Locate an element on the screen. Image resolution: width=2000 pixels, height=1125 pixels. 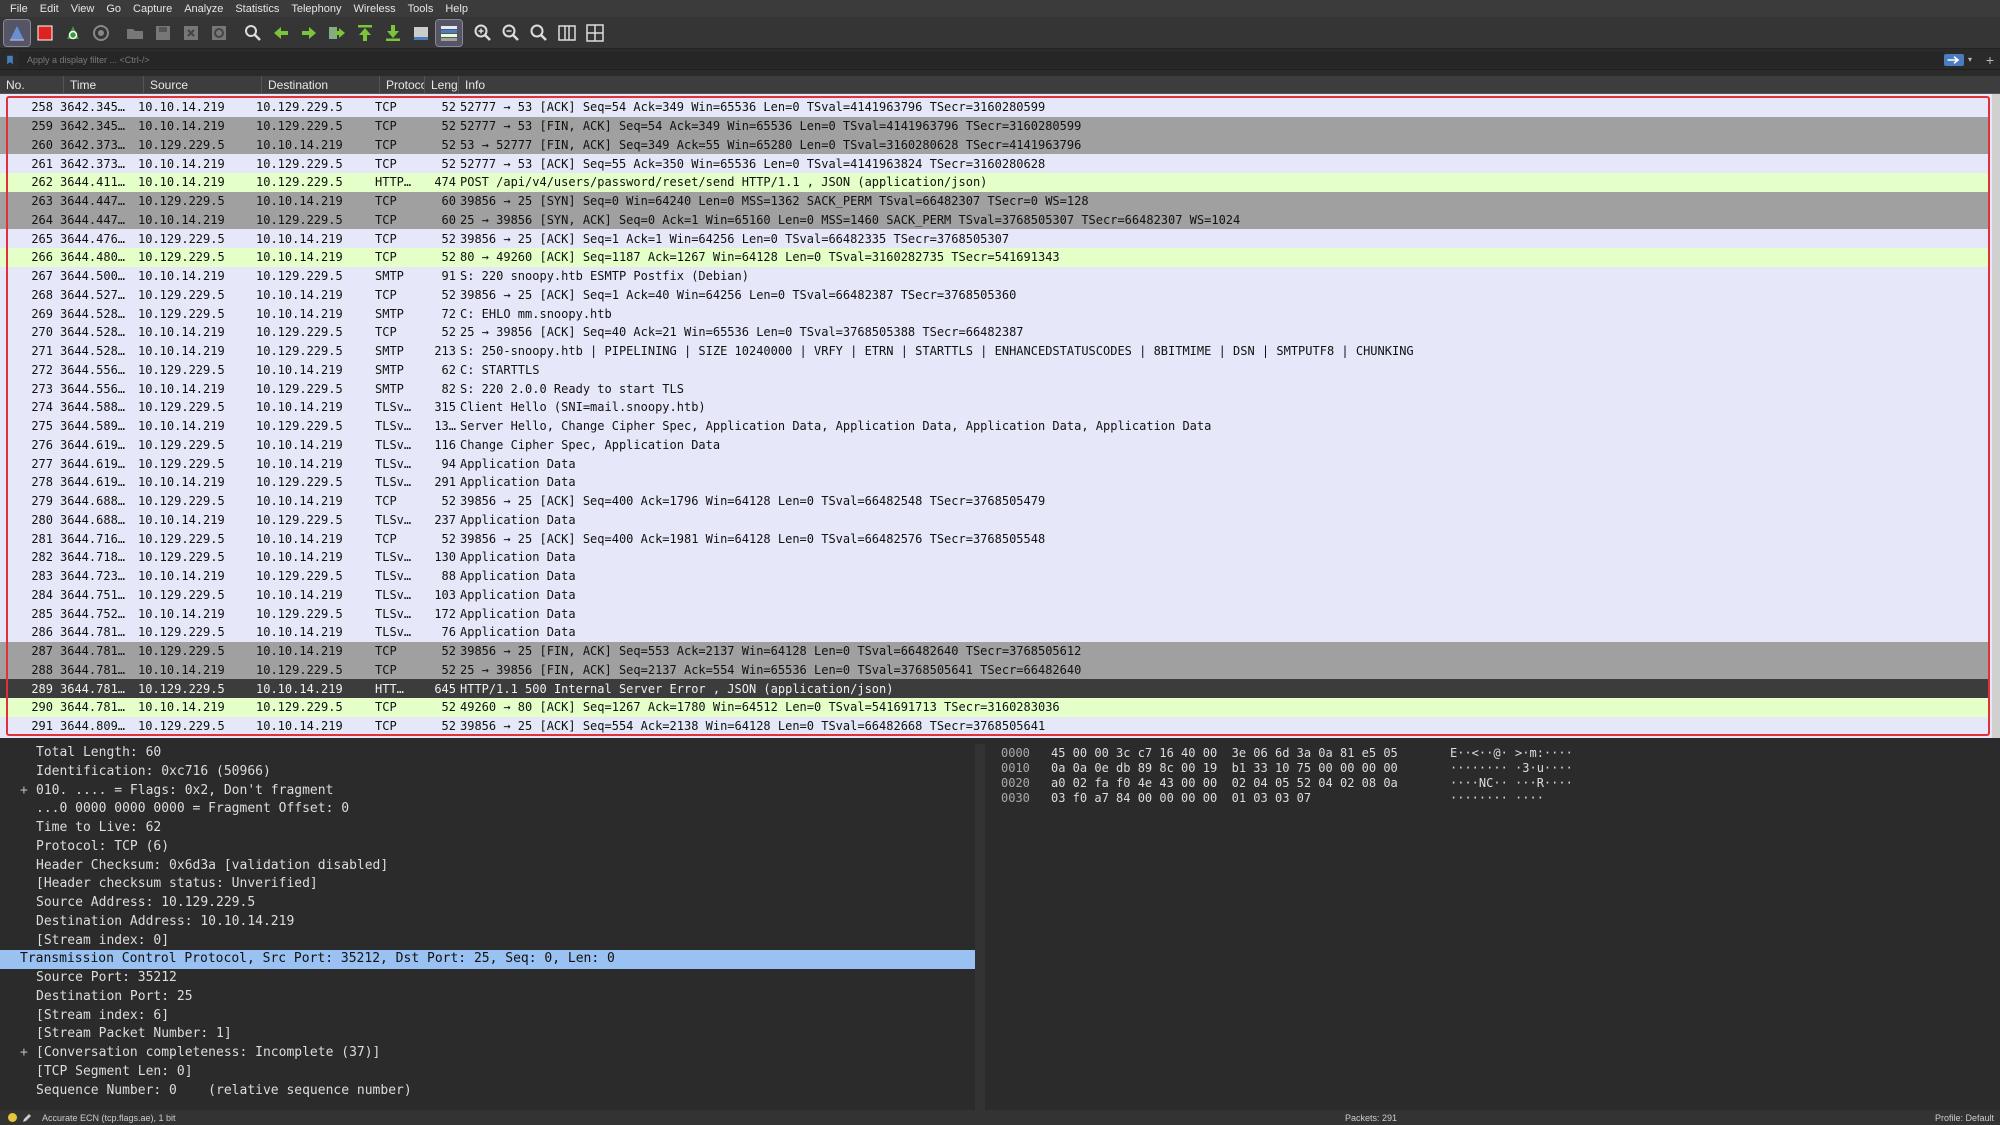
column-header-length: Leng is located at coordinates (442, 84).